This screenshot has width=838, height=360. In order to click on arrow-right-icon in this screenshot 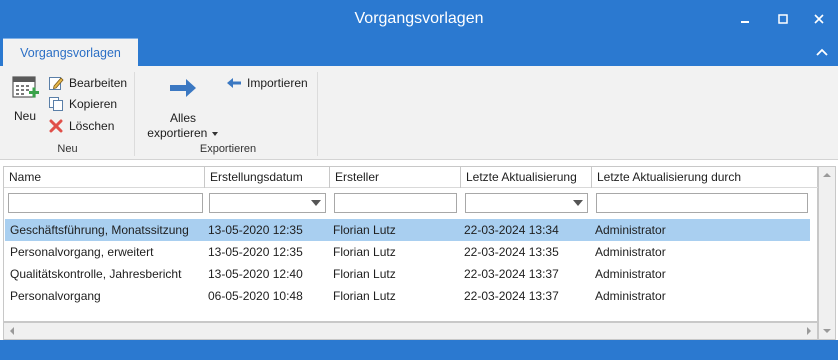, I will do `click(183, 88)`.